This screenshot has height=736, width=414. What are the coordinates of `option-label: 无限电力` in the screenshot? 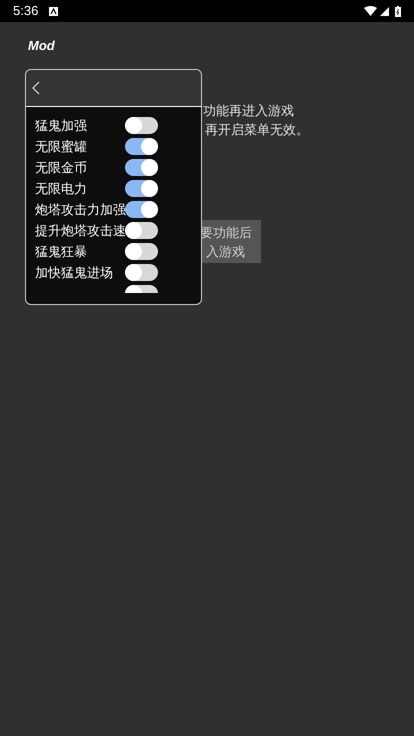 It's located at (61, 188).